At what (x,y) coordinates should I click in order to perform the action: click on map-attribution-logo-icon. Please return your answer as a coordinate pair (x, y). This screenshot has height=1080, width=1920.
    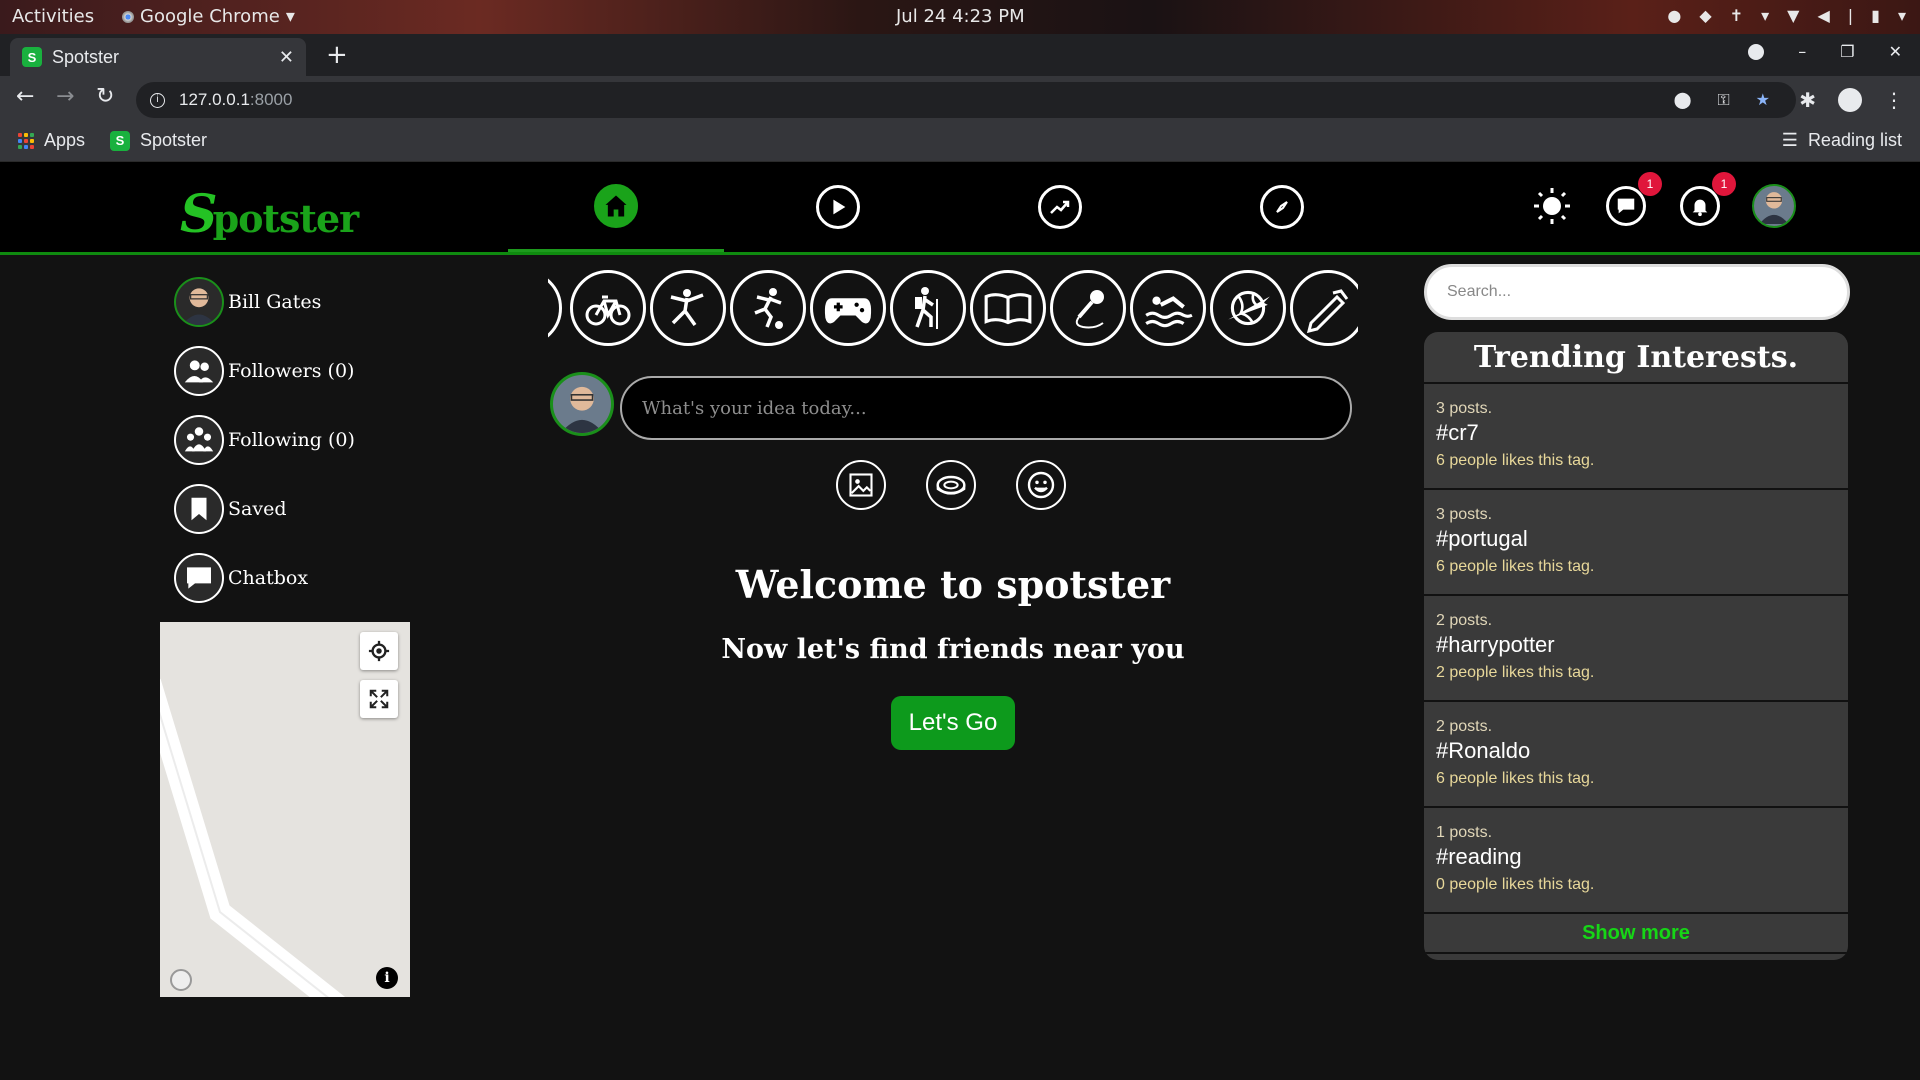
    Looking at the image, I should click on (181, 980).